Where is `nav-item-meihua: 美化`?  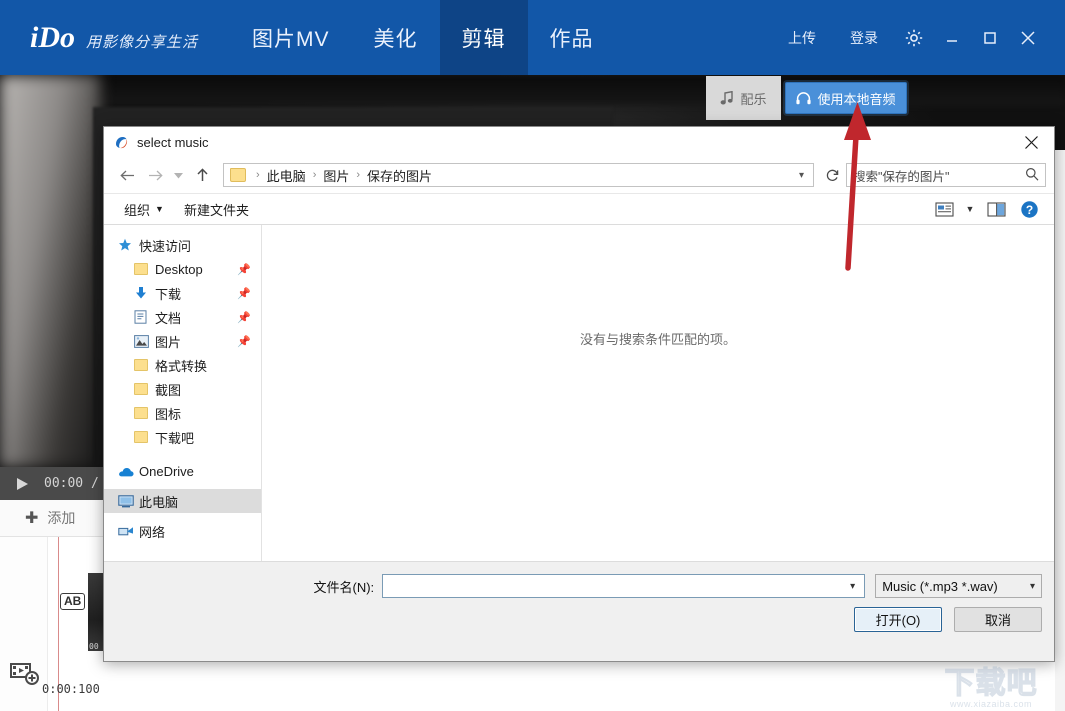
nav-item-meihua: 美化 is located at coordinates (396, 37).